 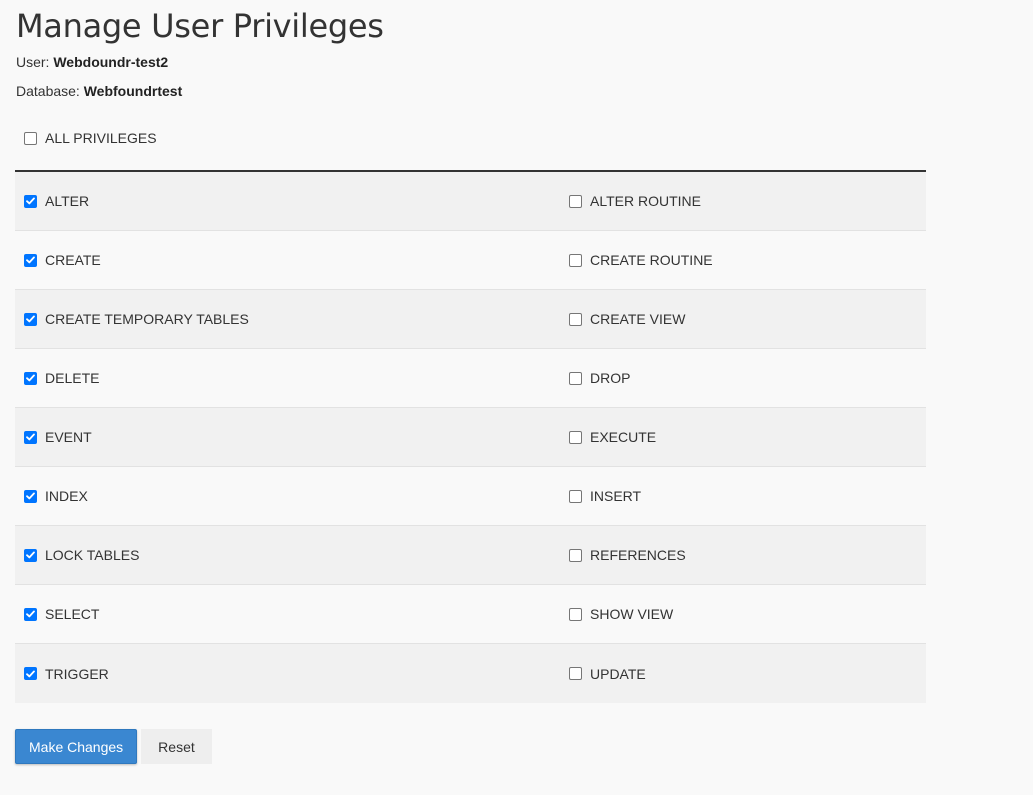 What do you see at coordinates (470, 614) in the screenshot?
I see `privilege-row: SELECT SHOW VIEW` at bounding box center [470, 614].